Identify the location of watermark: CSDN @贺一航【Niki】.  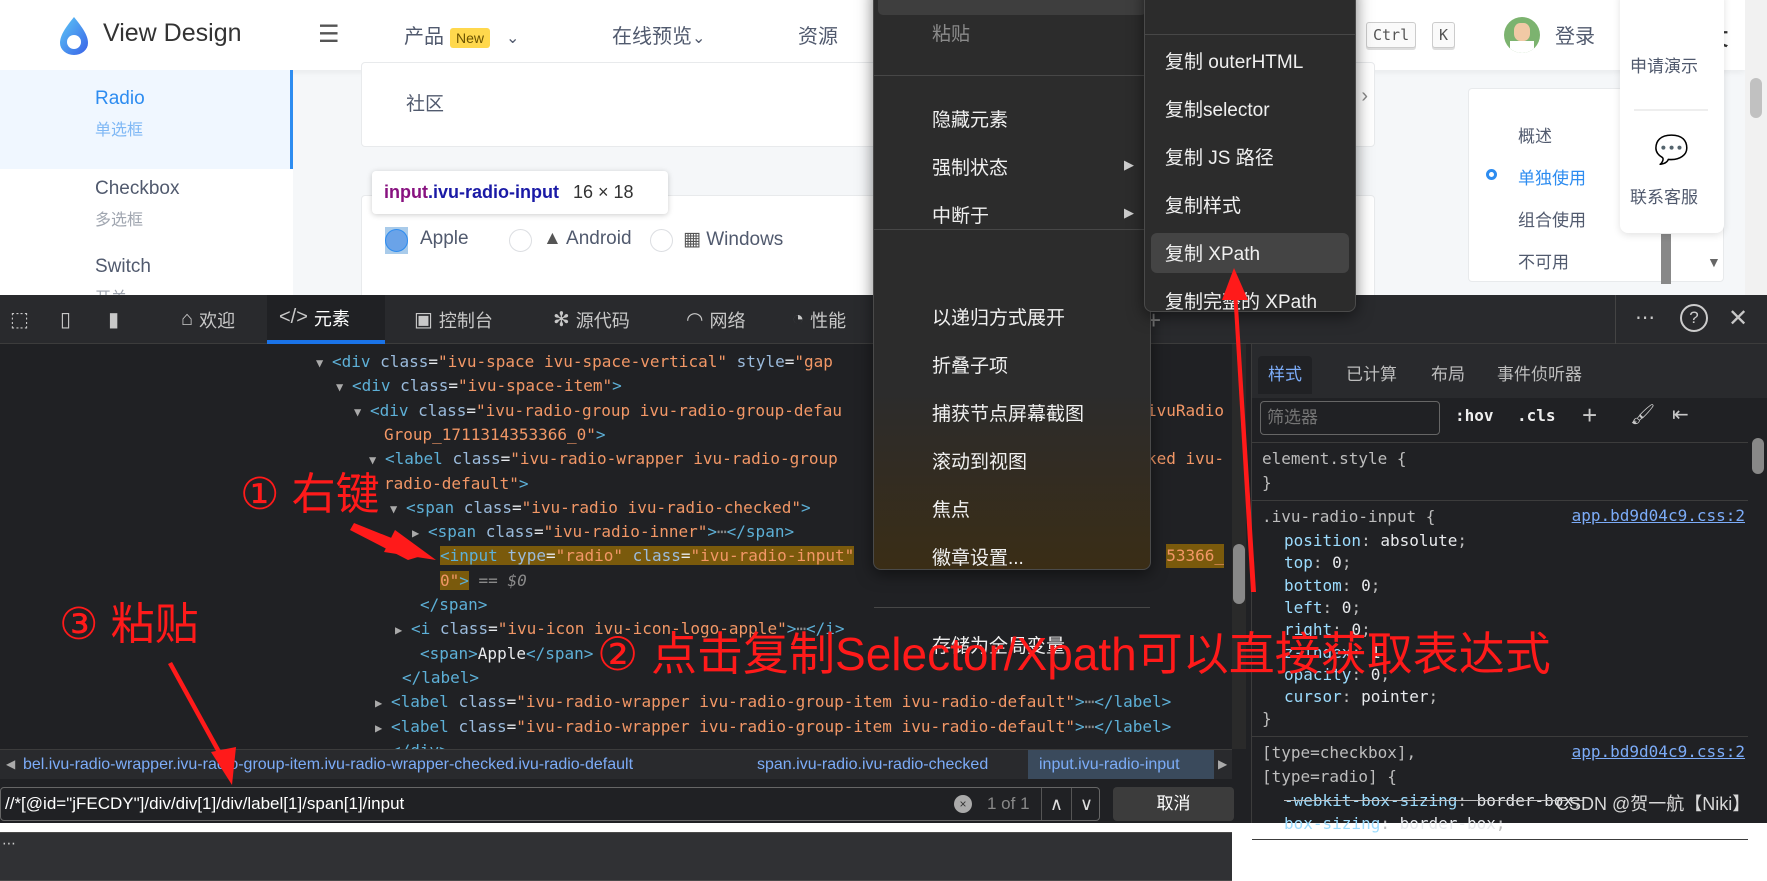
(1653, 804).